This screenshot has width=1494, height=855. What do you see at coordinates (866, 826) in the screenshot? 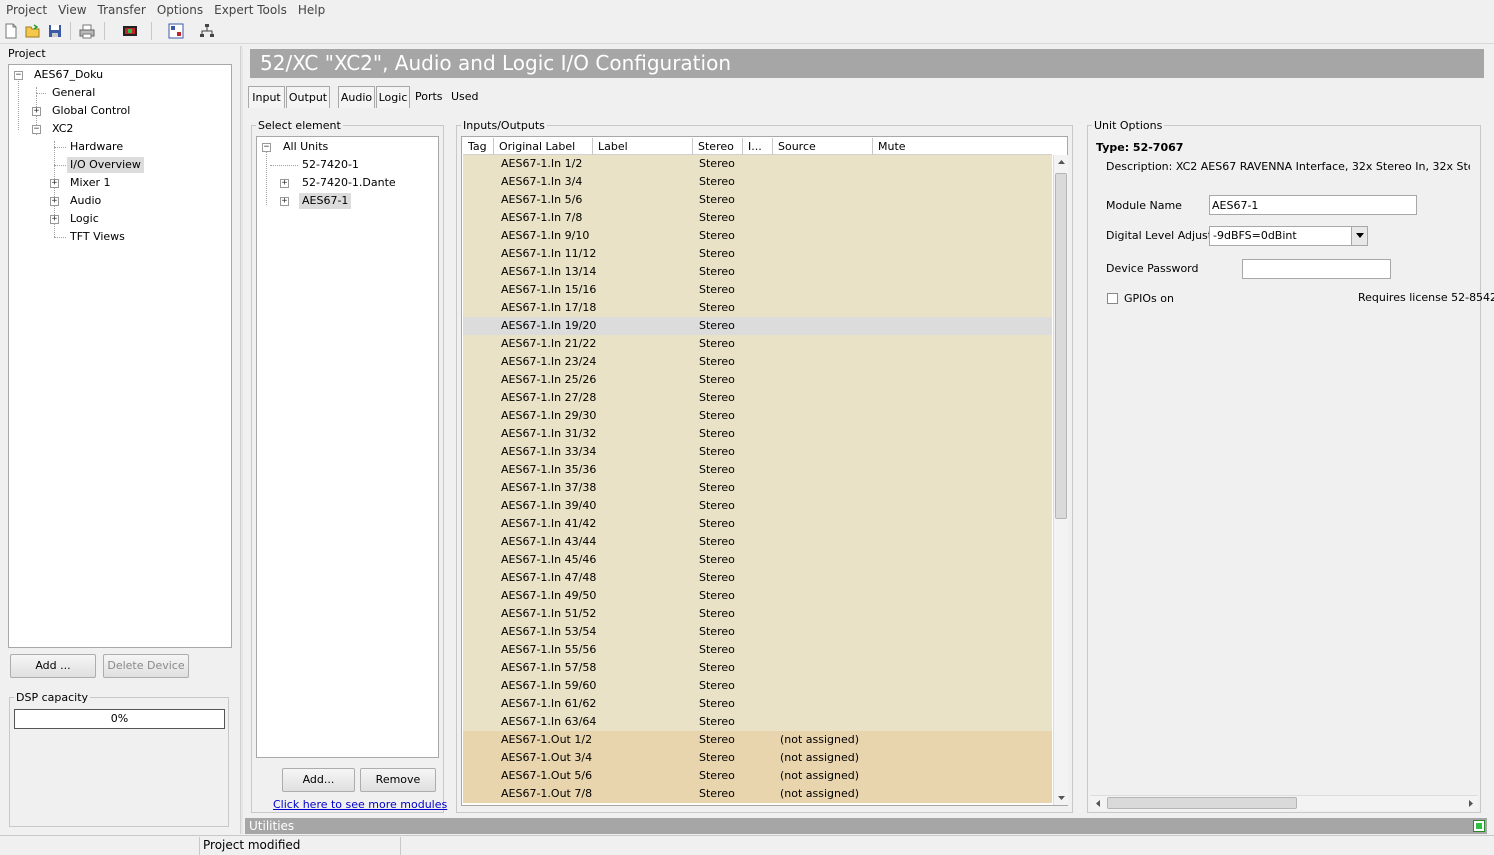
I see `utilities-bar: Utilities` at bounding box center [866, 826].